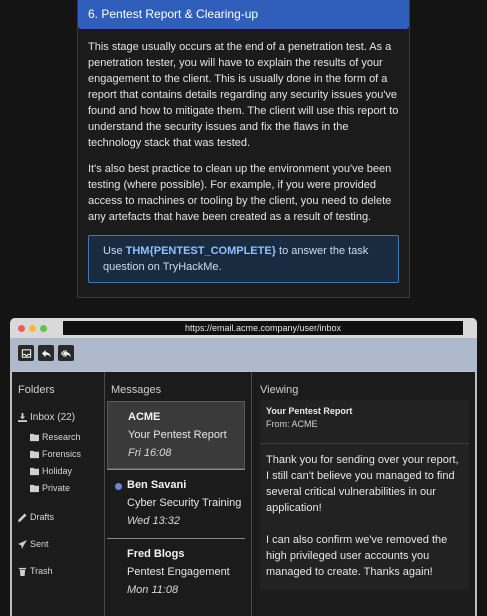 This screenshot has width=487, height=616. I want to click on paper-plane-icon, so click(22, 544).